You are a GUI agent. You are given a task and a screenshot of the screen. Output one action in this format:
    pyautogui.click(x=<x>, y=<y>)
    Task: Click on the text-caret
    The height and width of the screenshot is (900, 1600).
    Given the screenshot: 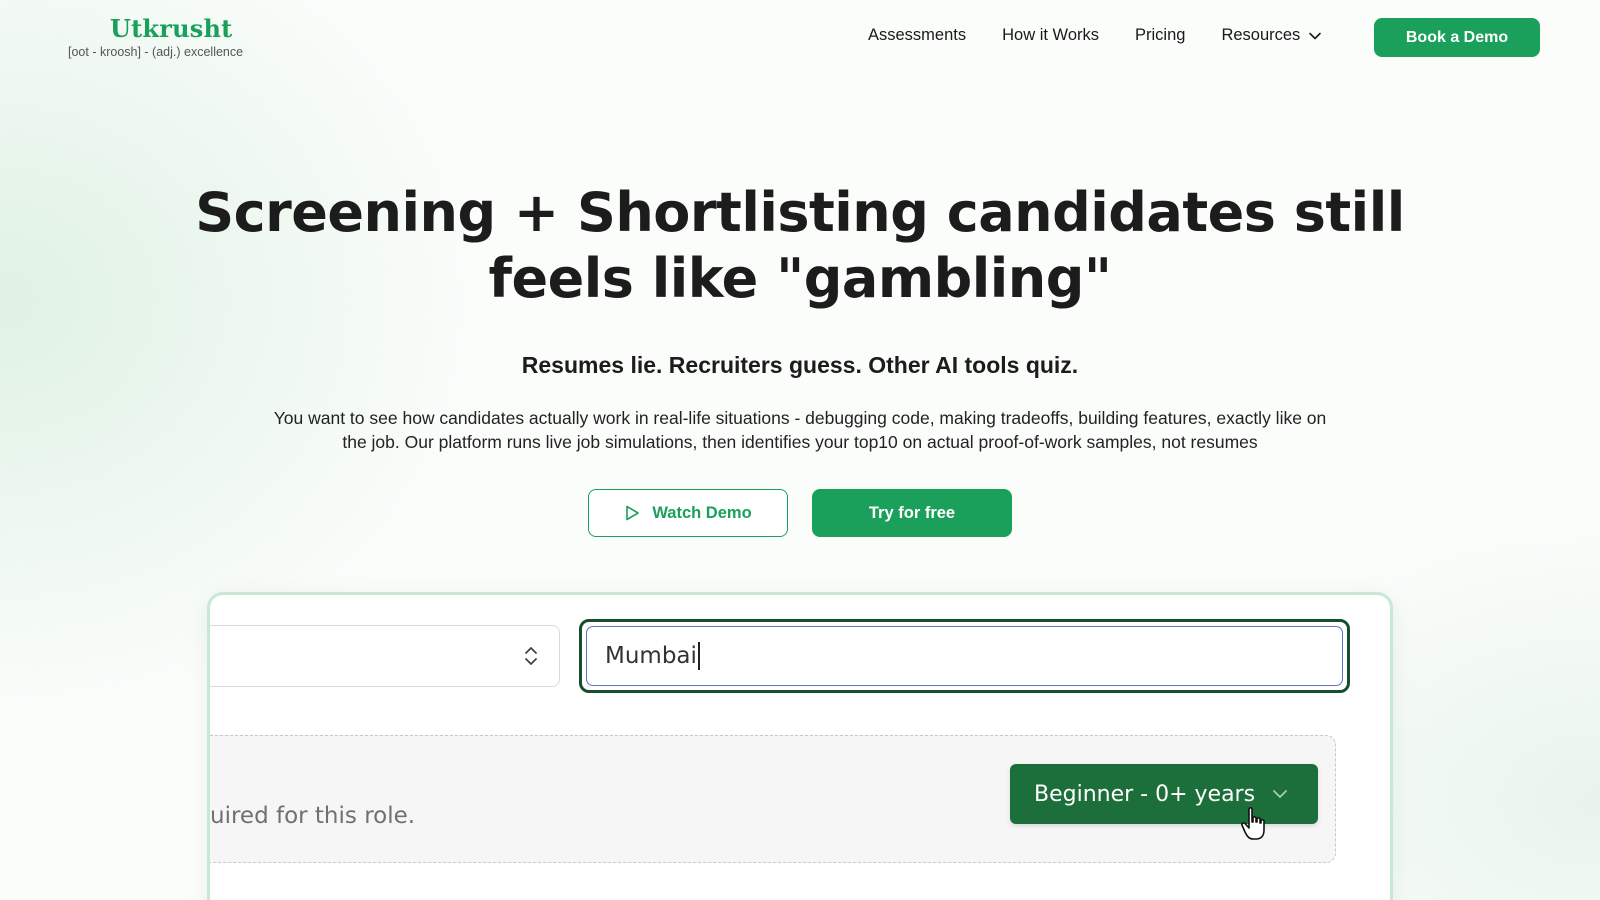 What is the action you would take?
    pyautogui.click(x=698, y=656)
    